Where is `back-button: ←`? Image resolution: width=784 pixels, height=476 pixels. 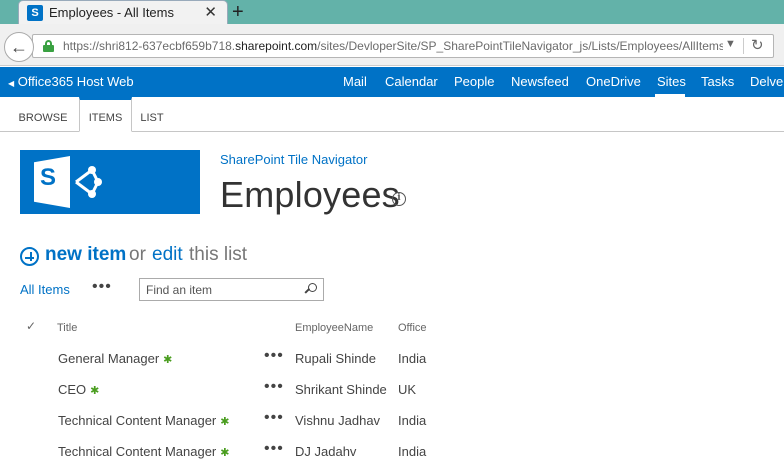 back-button: ← is located at coordinates (19, 47).